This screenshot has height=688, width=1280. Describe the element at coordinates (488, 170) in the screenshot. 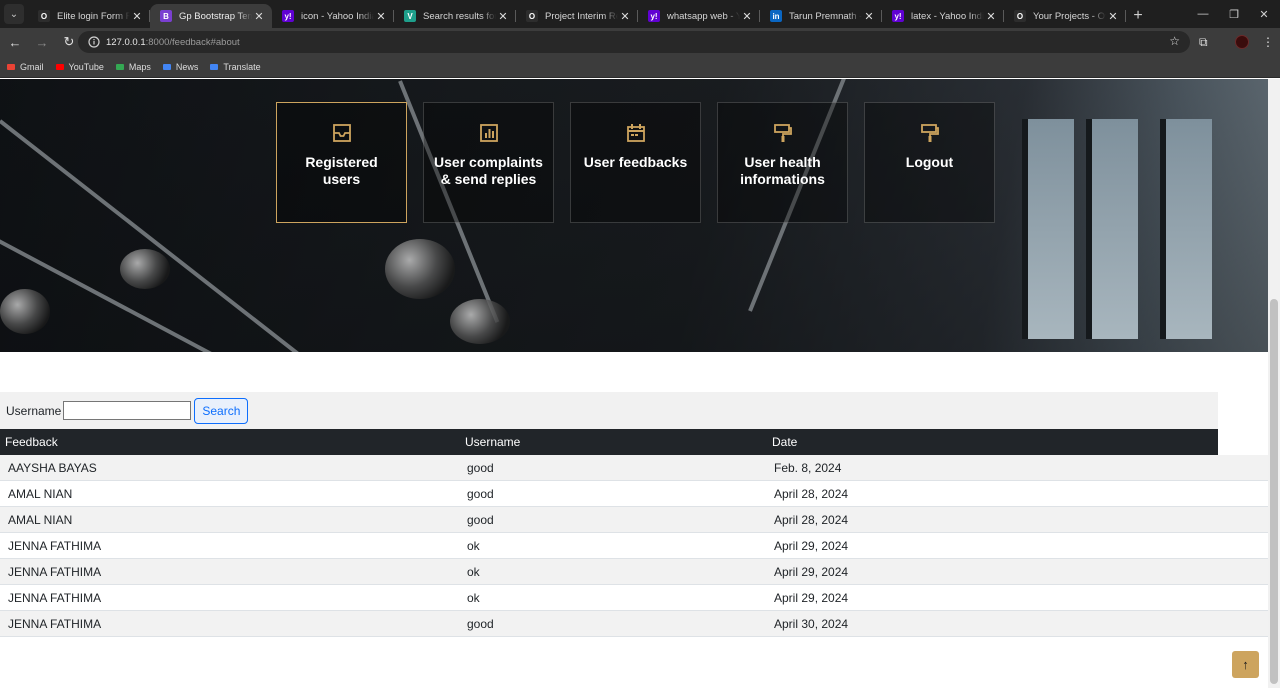

I see `nav-card-label: User complaints & send replies` at that location.